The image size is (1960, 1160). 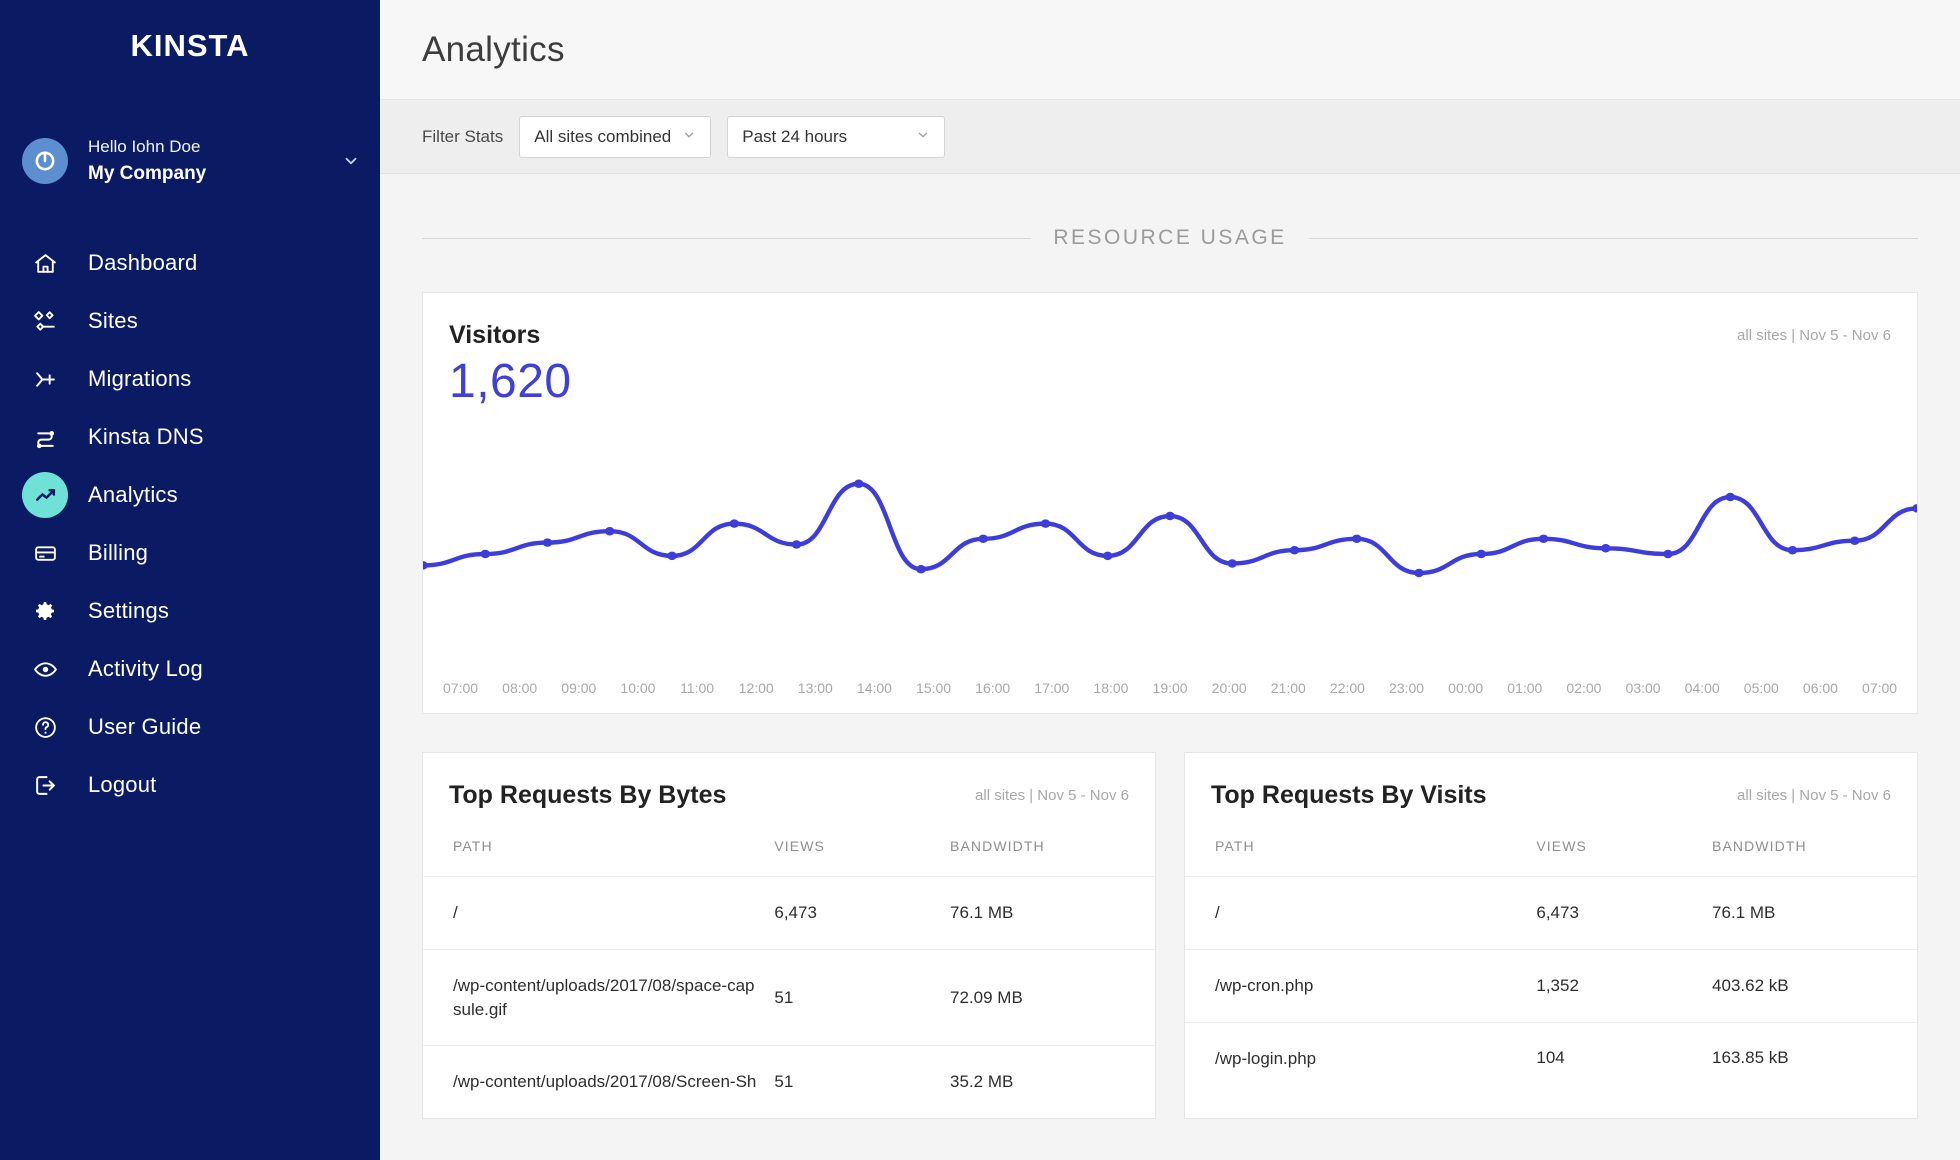 What do you see at coordinates (495, 335) in the screenshot?
I see `visitors-title: Visitors` at bounding box center [495, 335].